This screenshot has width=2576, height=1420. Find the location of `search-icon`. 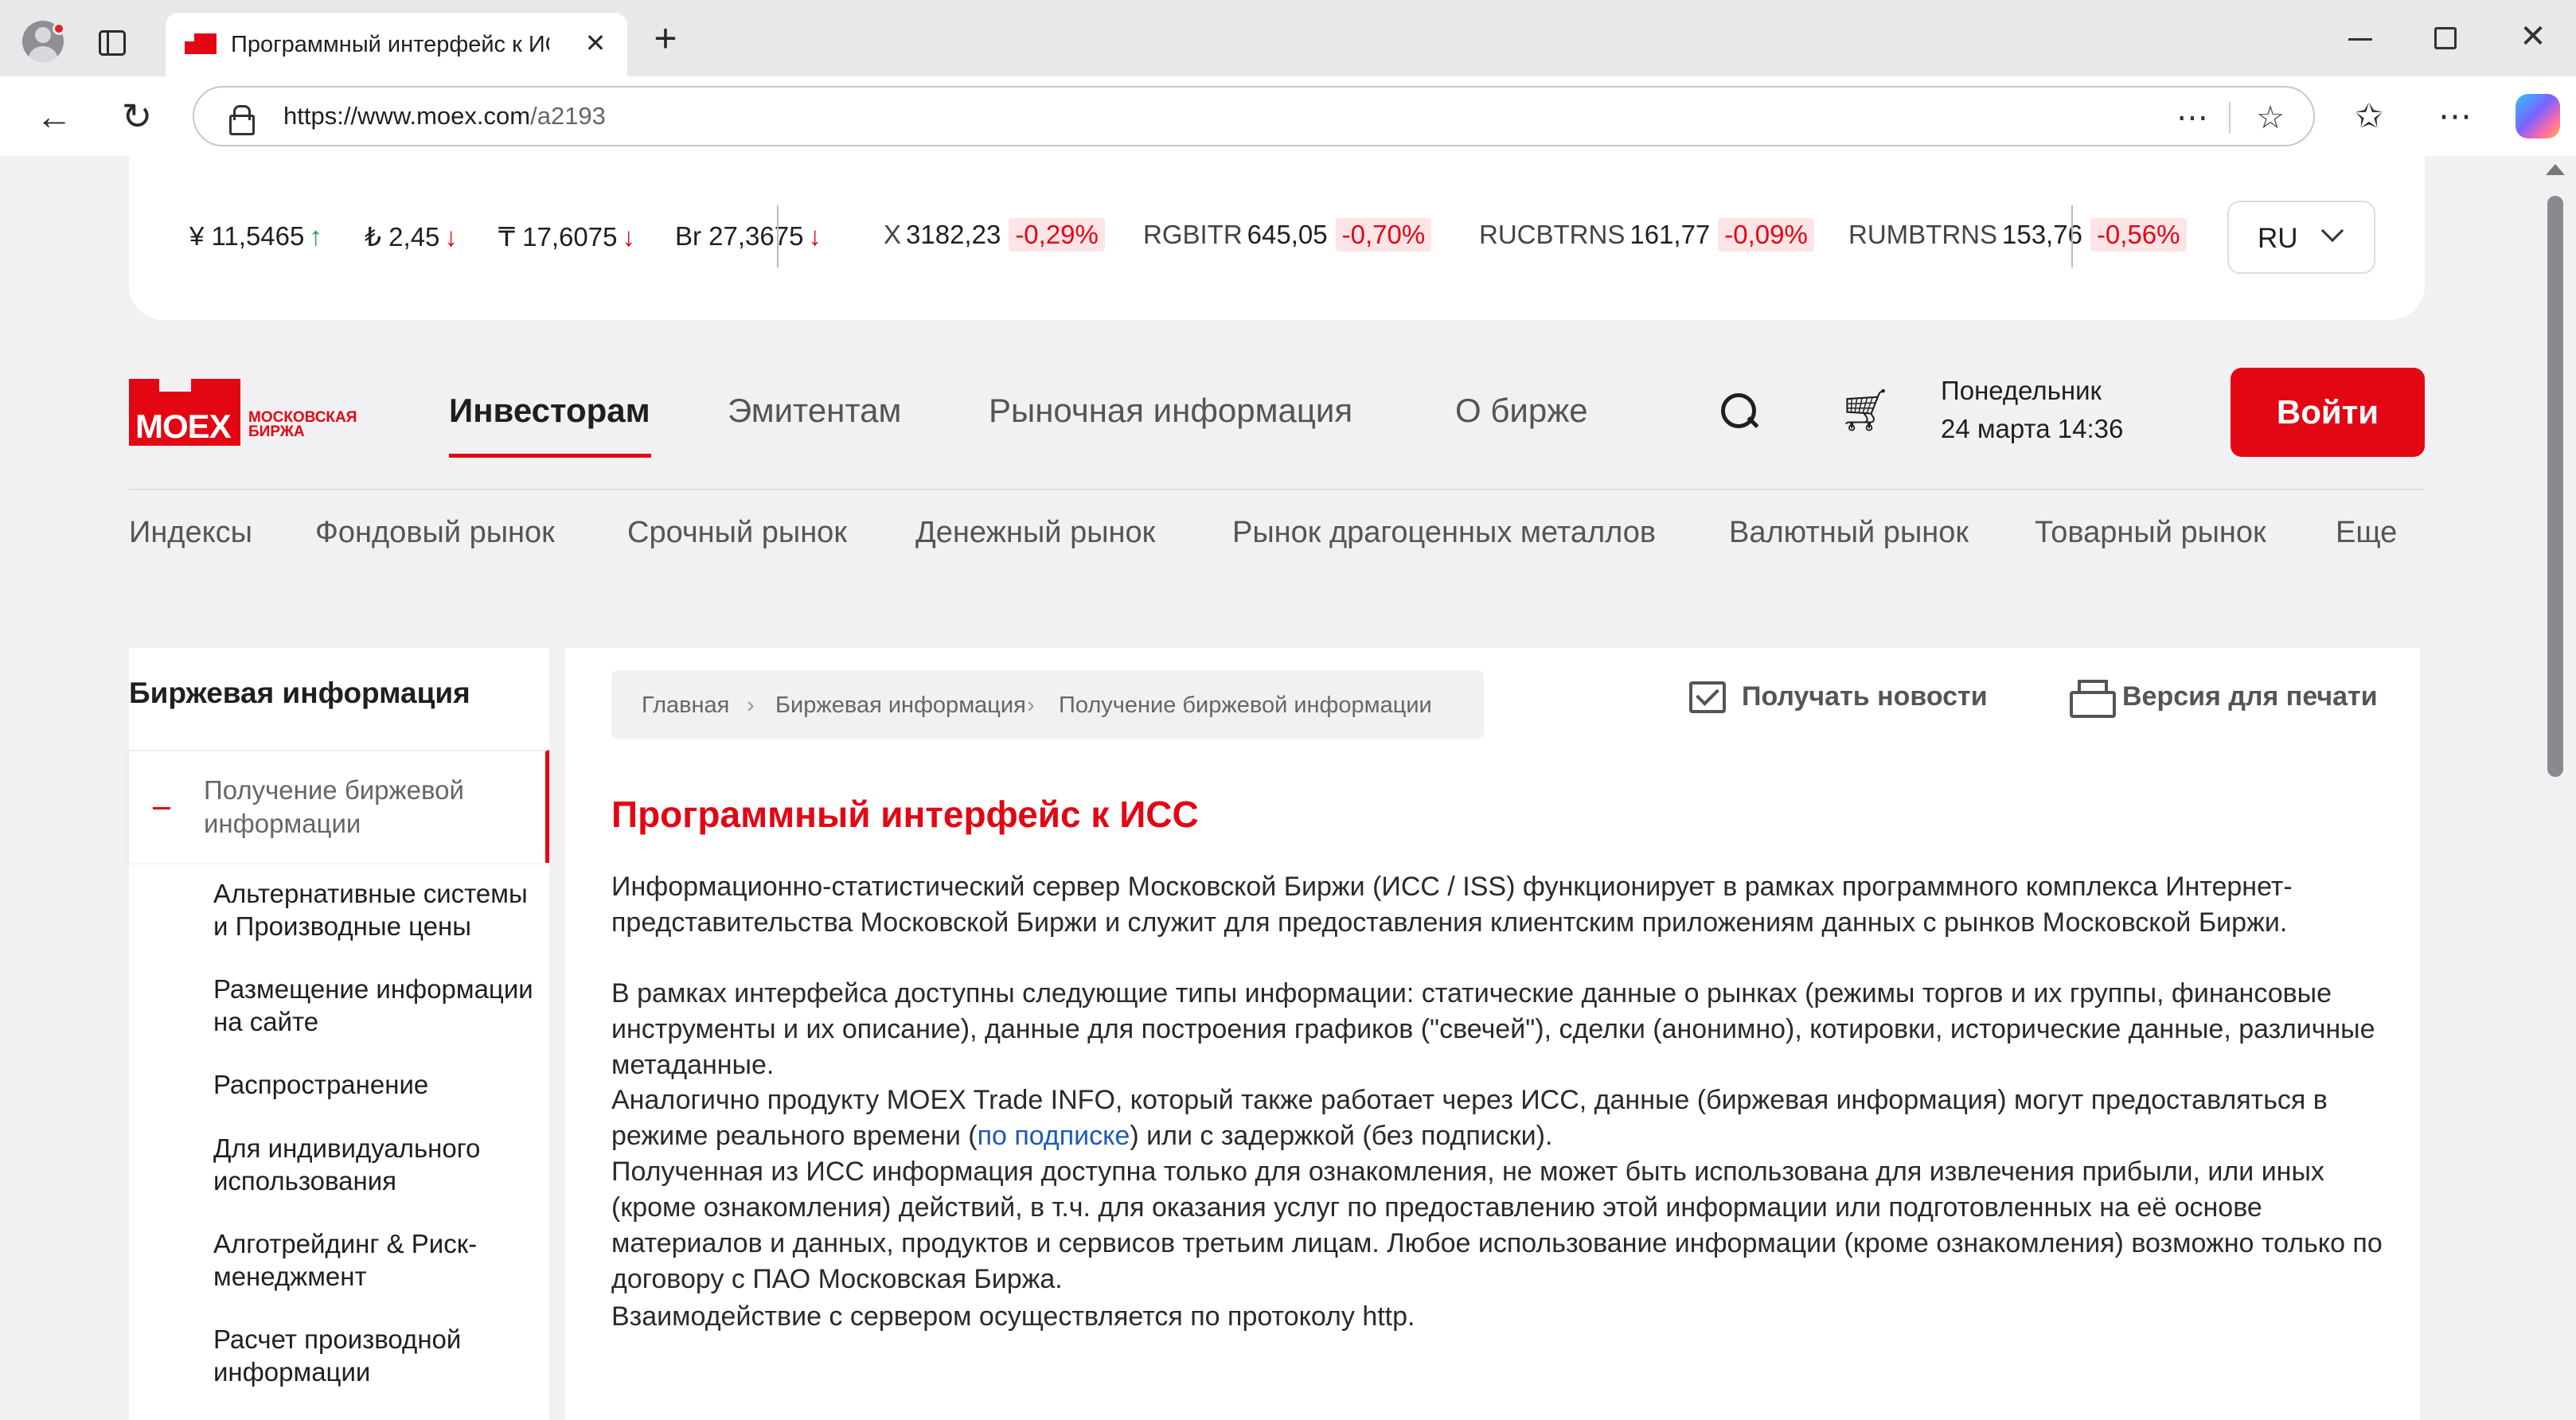

search-icon is located at coordinates (1738, 411).